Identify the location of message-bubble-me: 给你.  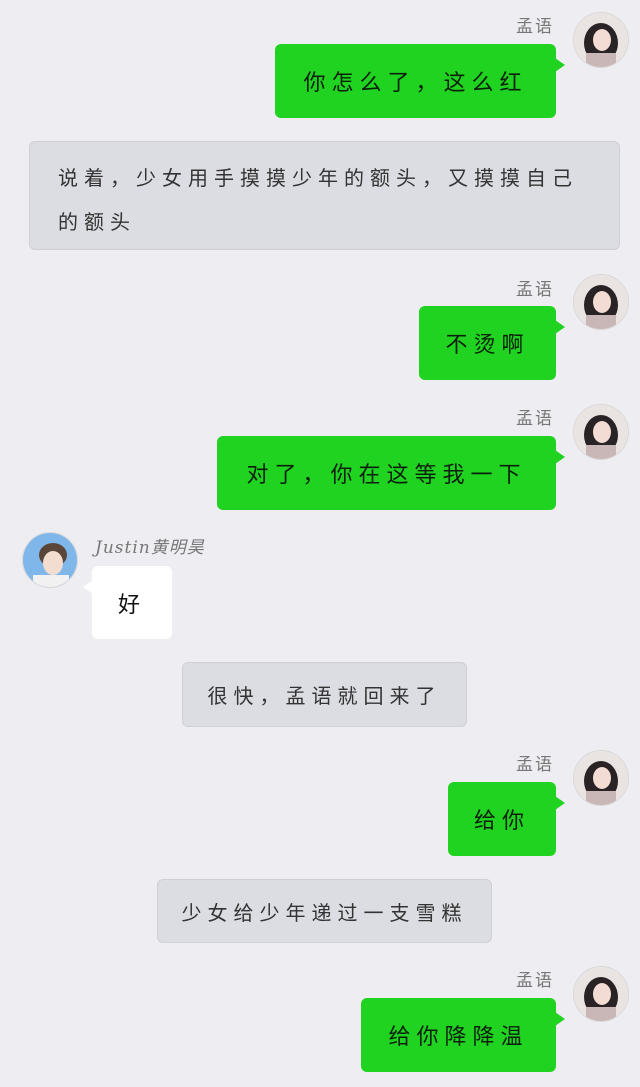
(506, 819).